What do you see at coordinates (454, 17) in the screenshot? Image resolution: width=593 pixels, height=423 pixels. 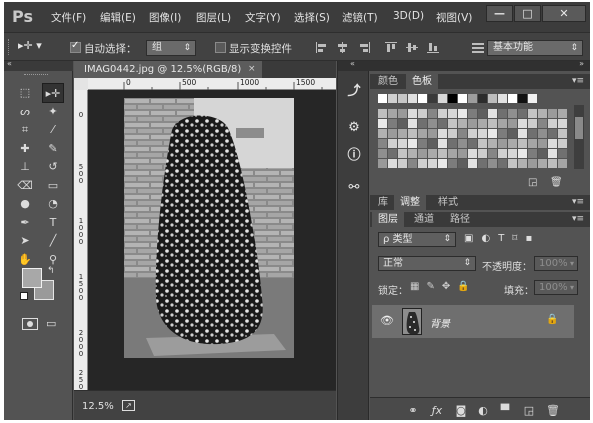 I see `menu-view: 视图(V)` at bounding box center [454, 17].